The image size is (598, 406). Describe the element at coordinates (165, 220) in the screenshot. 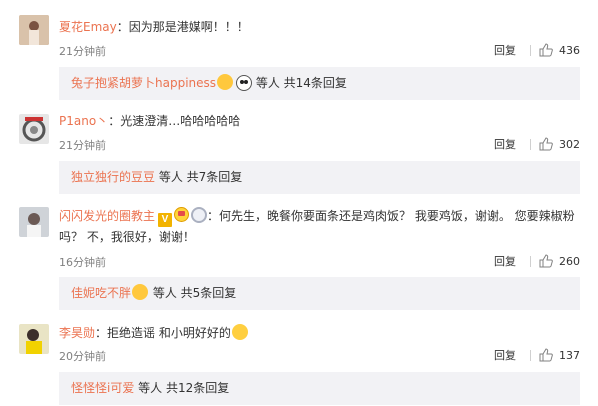

I see `v-badge-icon: V` at that location.